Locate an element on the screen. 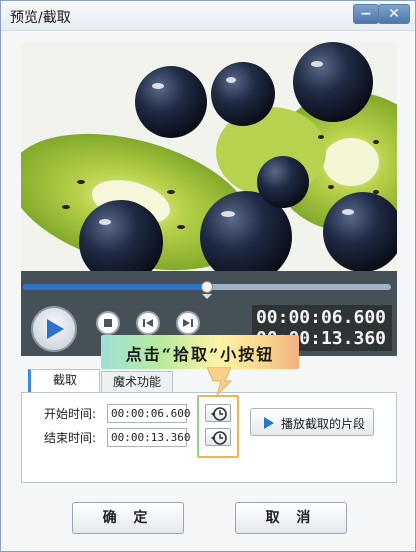 The width and height of the screenshot is (416, 552). stop-button is located at coordinates (108, 323).